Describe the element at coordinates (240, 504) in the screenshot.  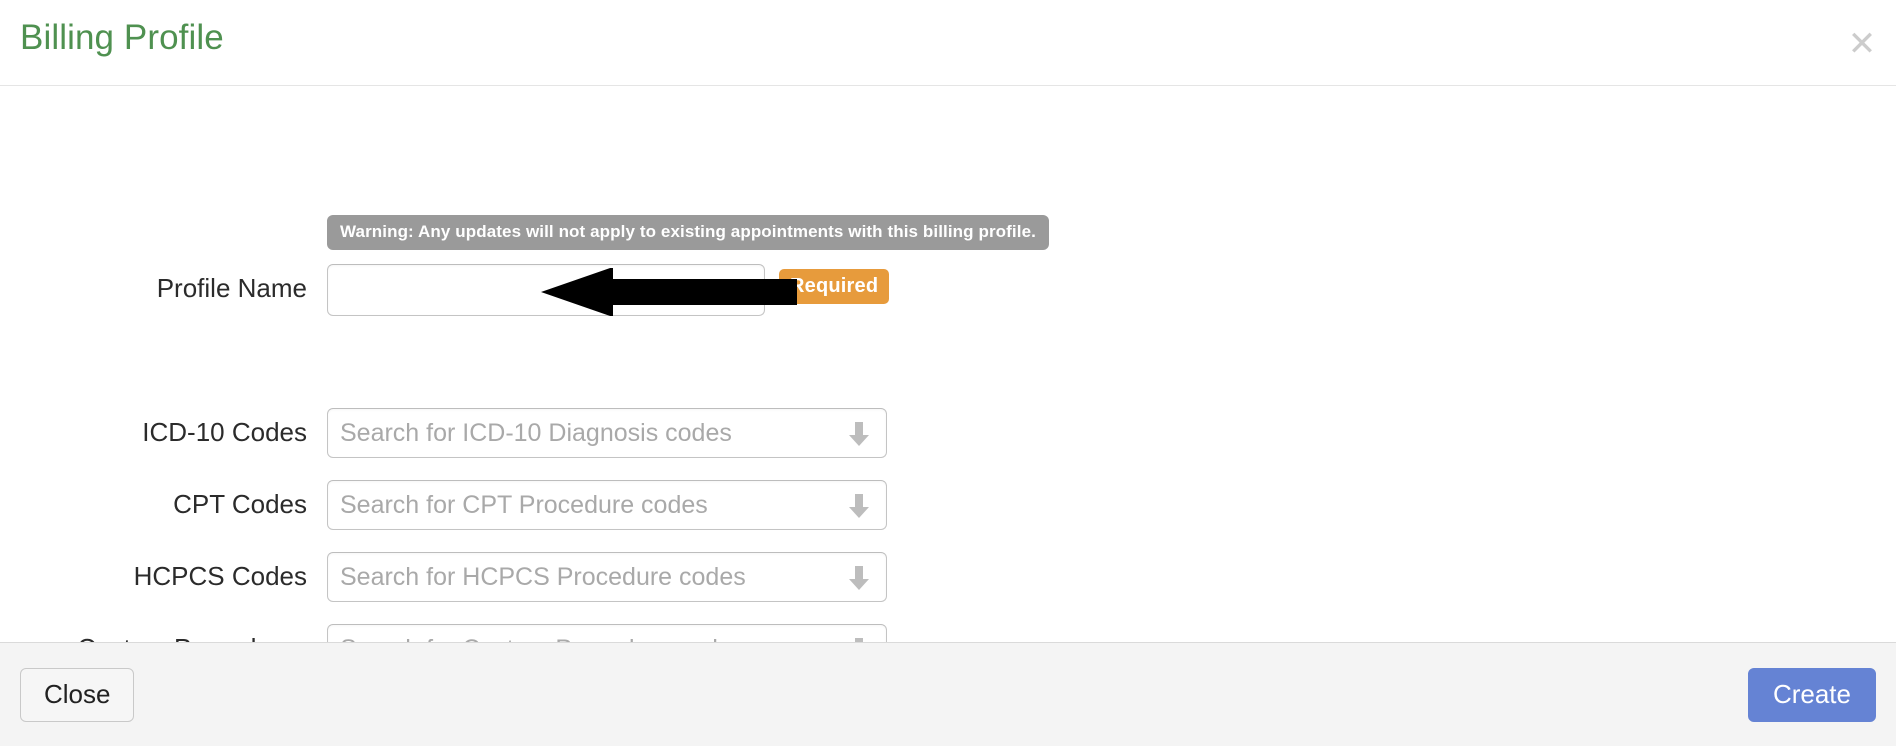
I see `cpt-codes-label: CPT Codes` at that location.